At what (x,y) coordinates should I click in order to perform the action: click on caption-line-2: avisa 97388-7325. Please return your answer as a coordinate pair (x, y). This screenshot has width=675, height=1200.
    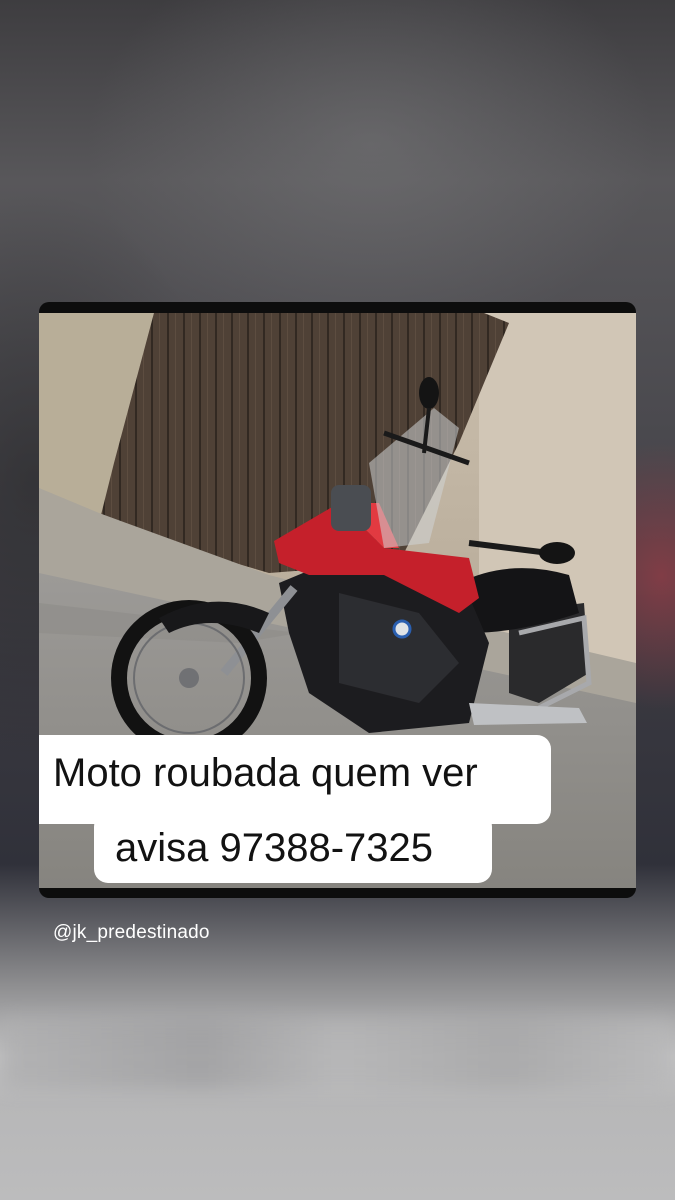
    Looking at the image, I should click on (293, 848).